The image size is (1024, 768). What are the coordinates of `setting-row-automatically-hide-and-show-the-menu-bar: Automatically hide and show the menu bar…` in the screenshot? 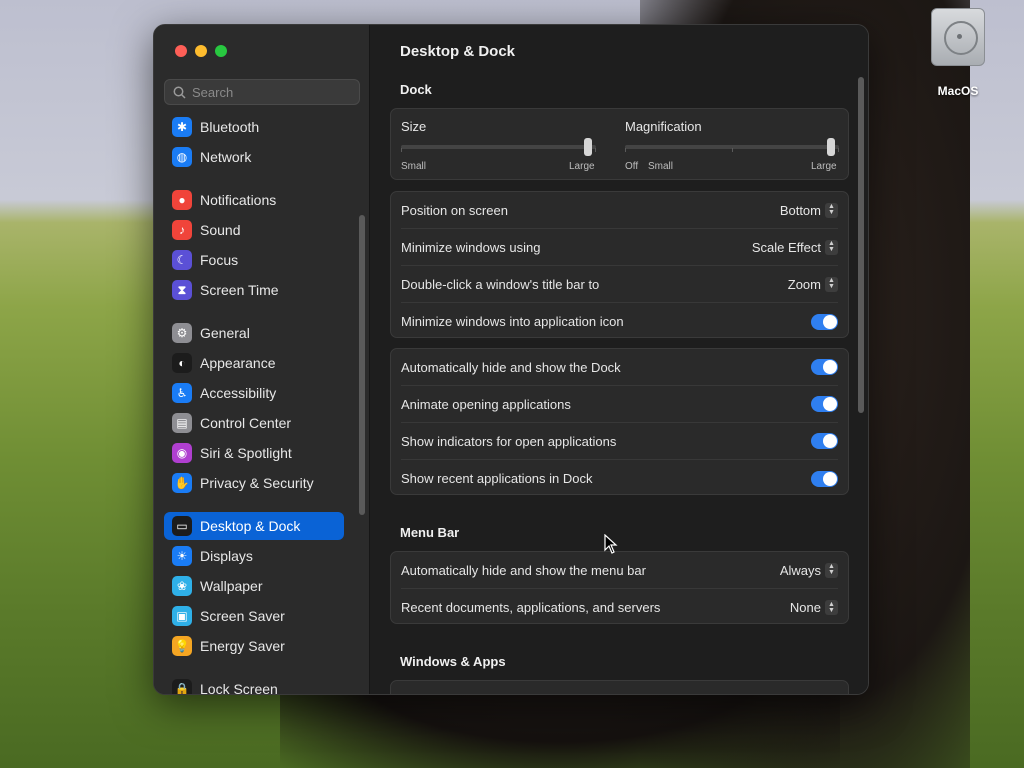 It's located at (619, 570).